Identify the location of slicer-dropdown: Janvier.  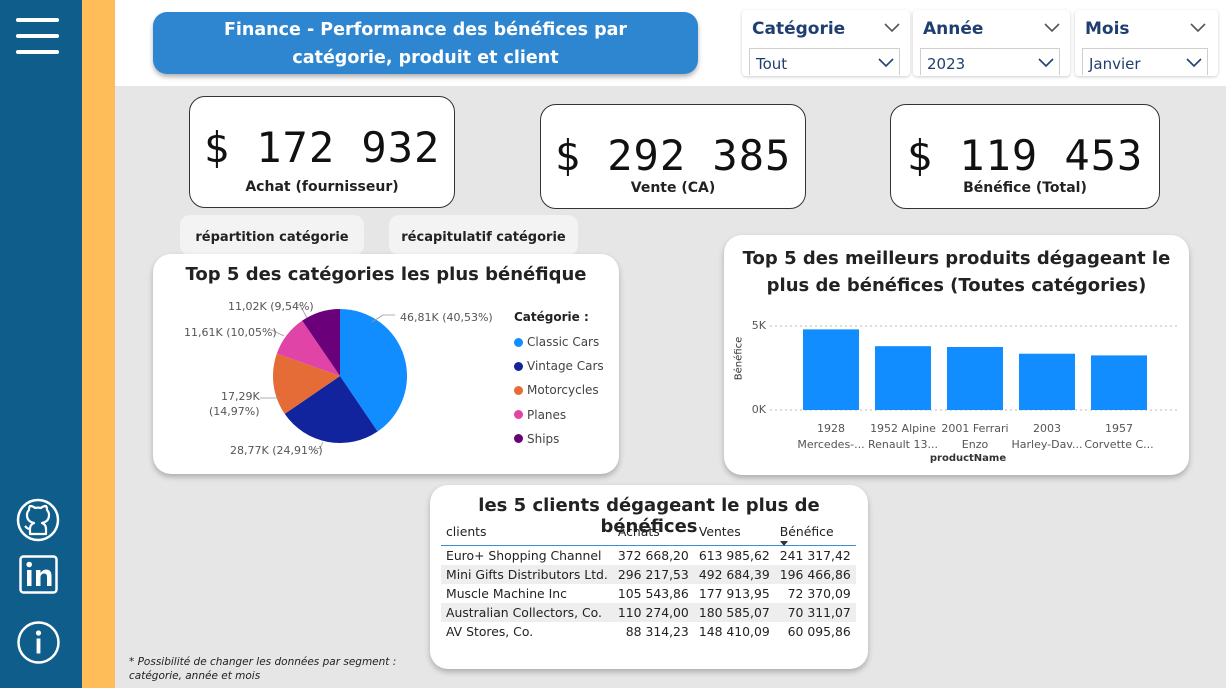
(1145, 61).